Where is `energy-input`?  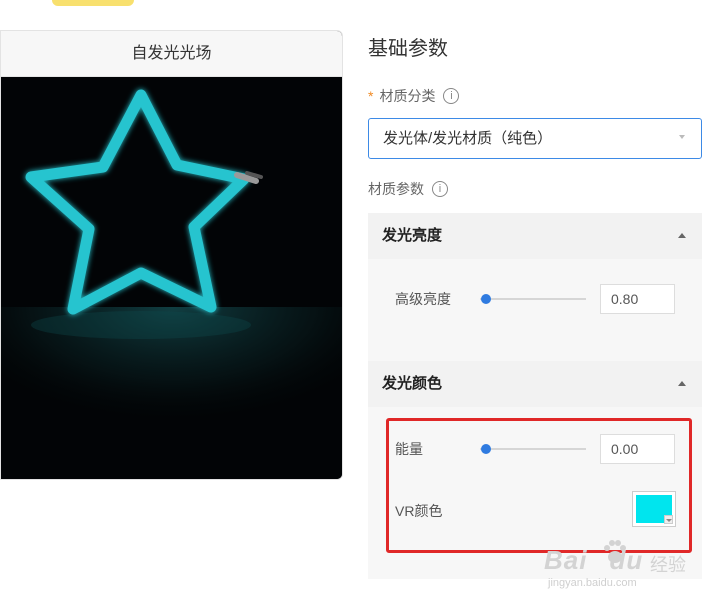
energy-input is located at coordinates (637, 449).